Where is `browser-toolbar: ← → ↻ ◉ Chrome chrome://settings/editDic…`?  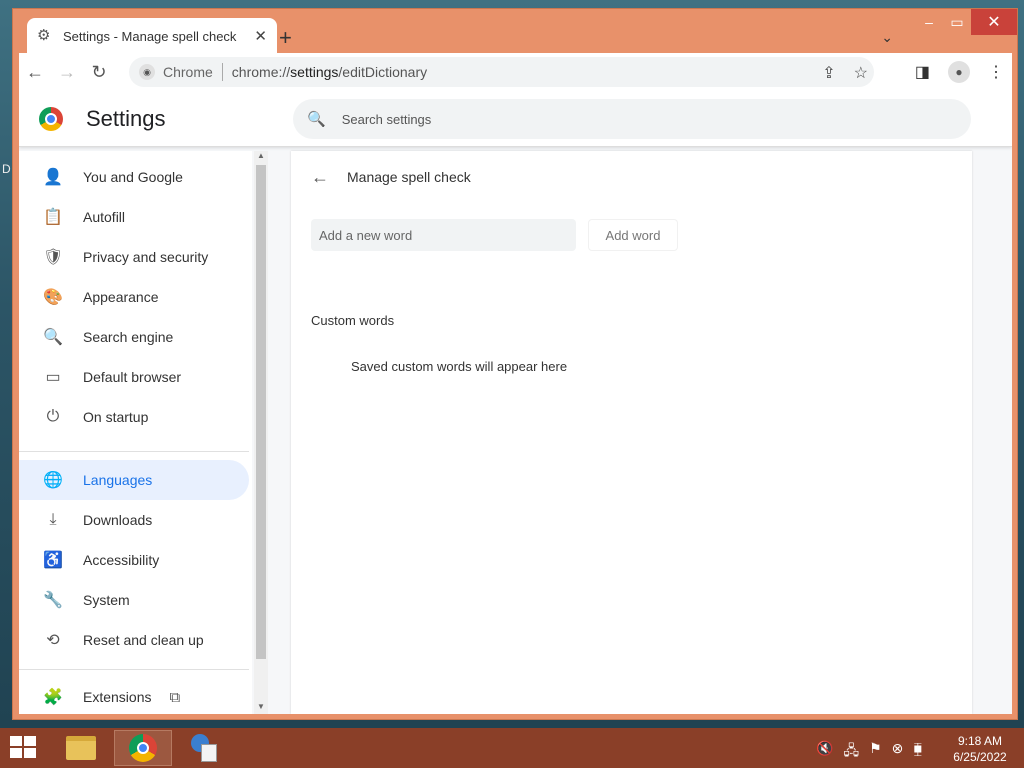
browser-toolbar: ← → ↻ ◉ Chrome chrome://settings/editDic… is located at coordinates (515, 72).